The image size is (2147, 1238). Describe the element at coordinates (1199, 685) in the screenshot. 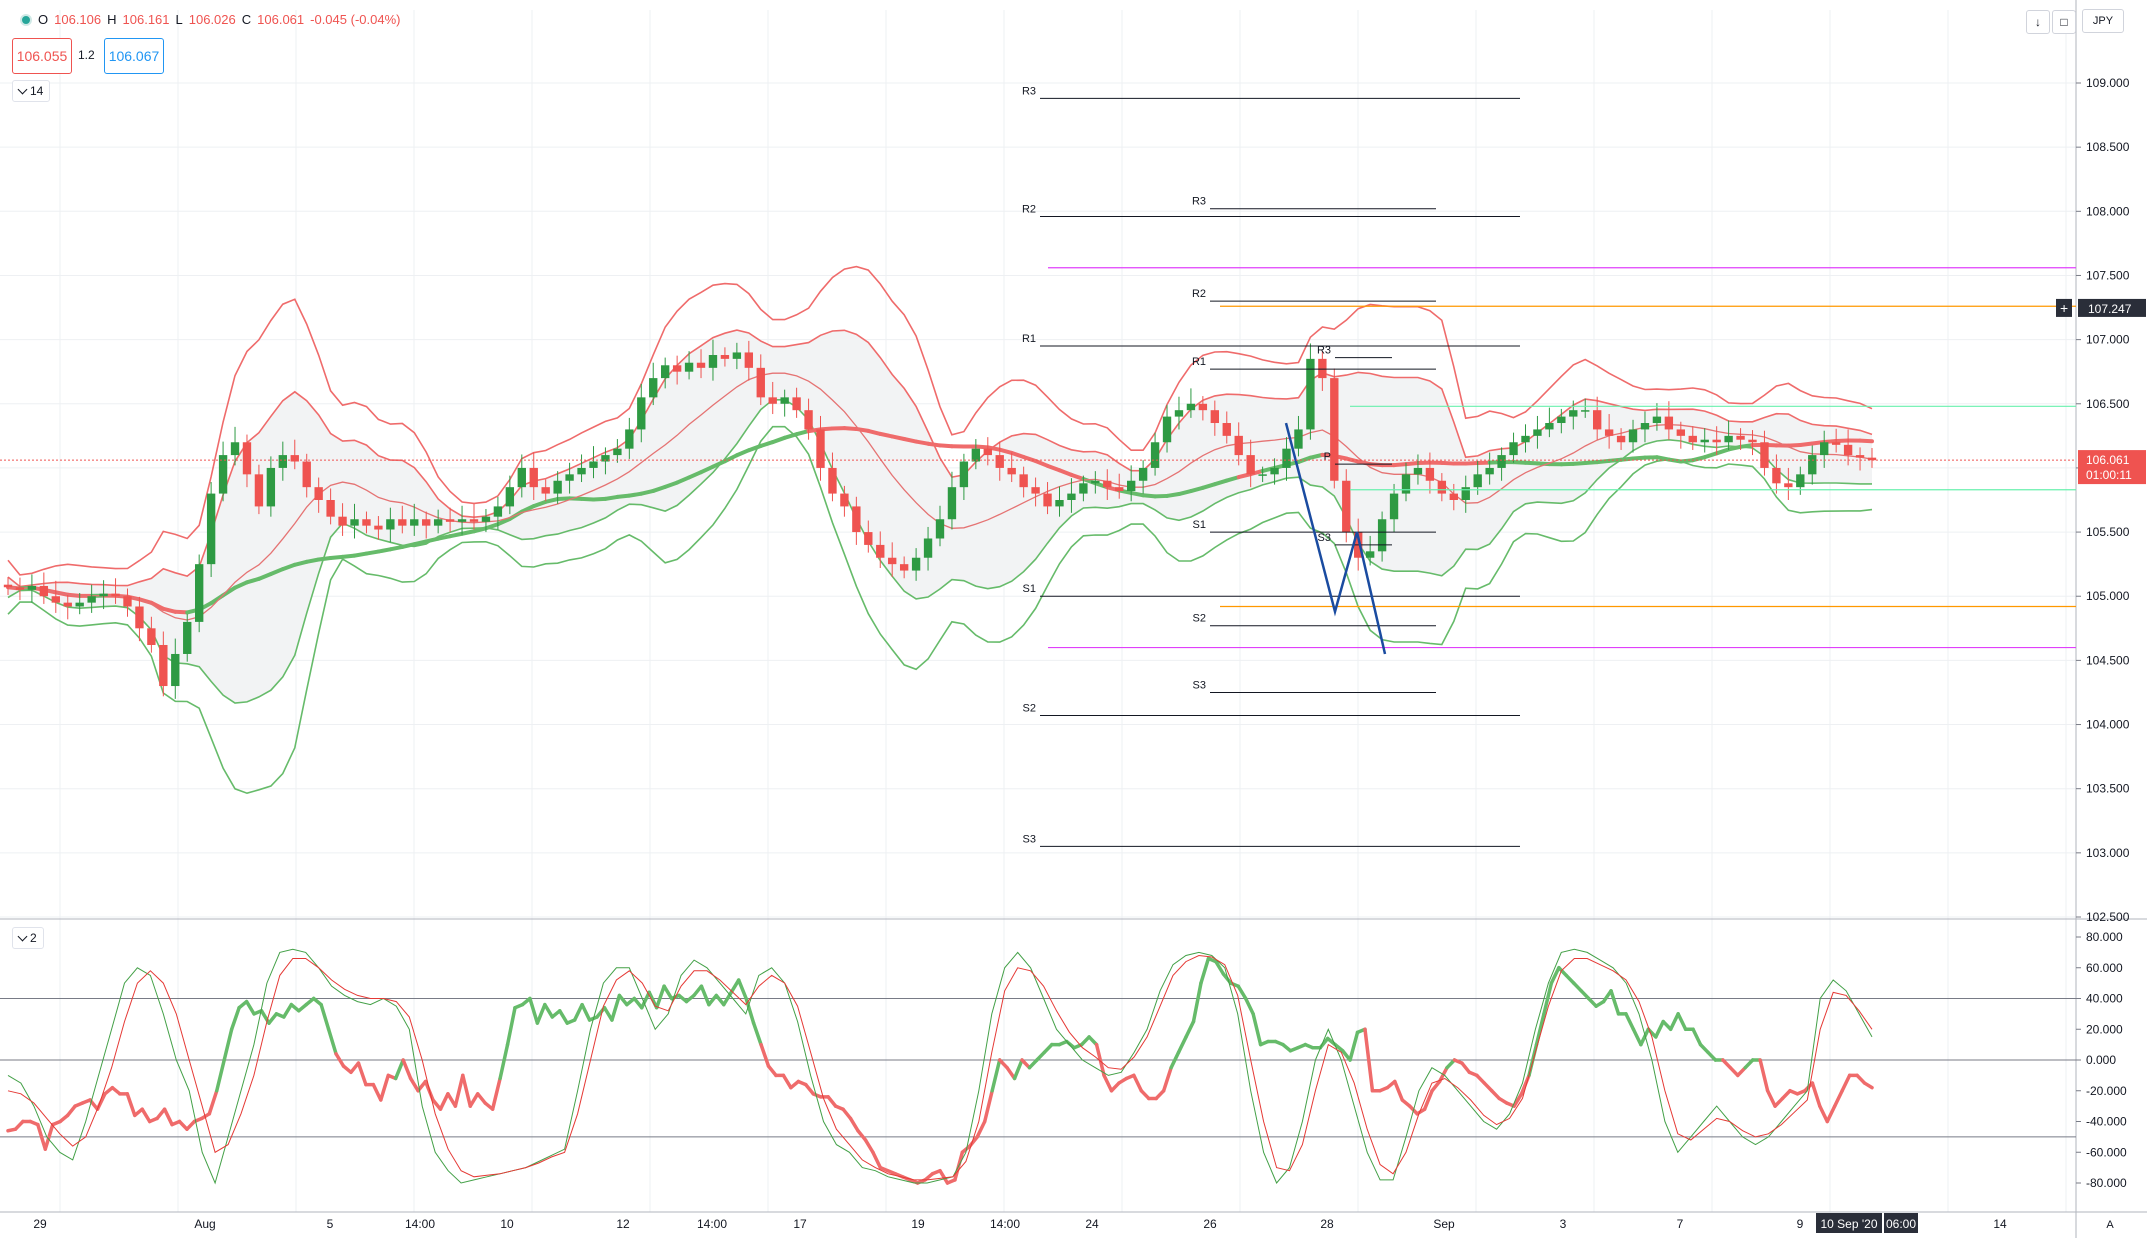

I see `pivot-label-daily: S3` at that location.